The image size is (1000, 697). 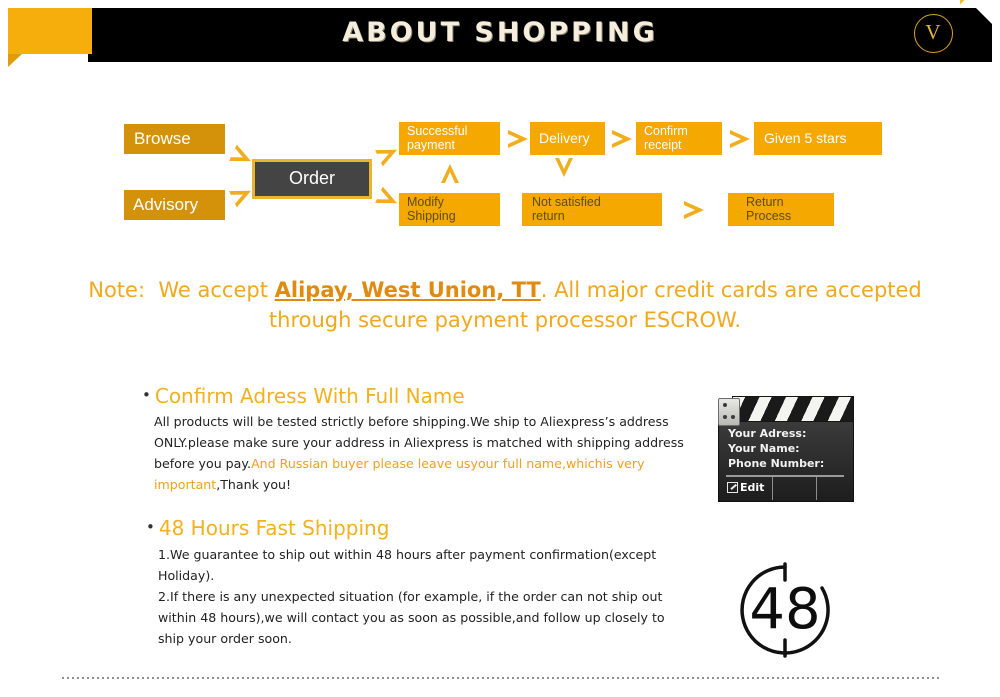 What do you see at coordinates (732, 487) in the screenshot?
I see `edit-pencil-icon` at bounding box center [732, 487].